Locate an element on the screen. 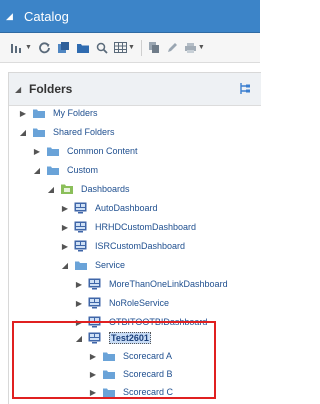 Image resolution: width=320 pixels, height=404 pixels. tree-node-no-role-service: ▶ NoRoleService is located at coordinates (121, 303).